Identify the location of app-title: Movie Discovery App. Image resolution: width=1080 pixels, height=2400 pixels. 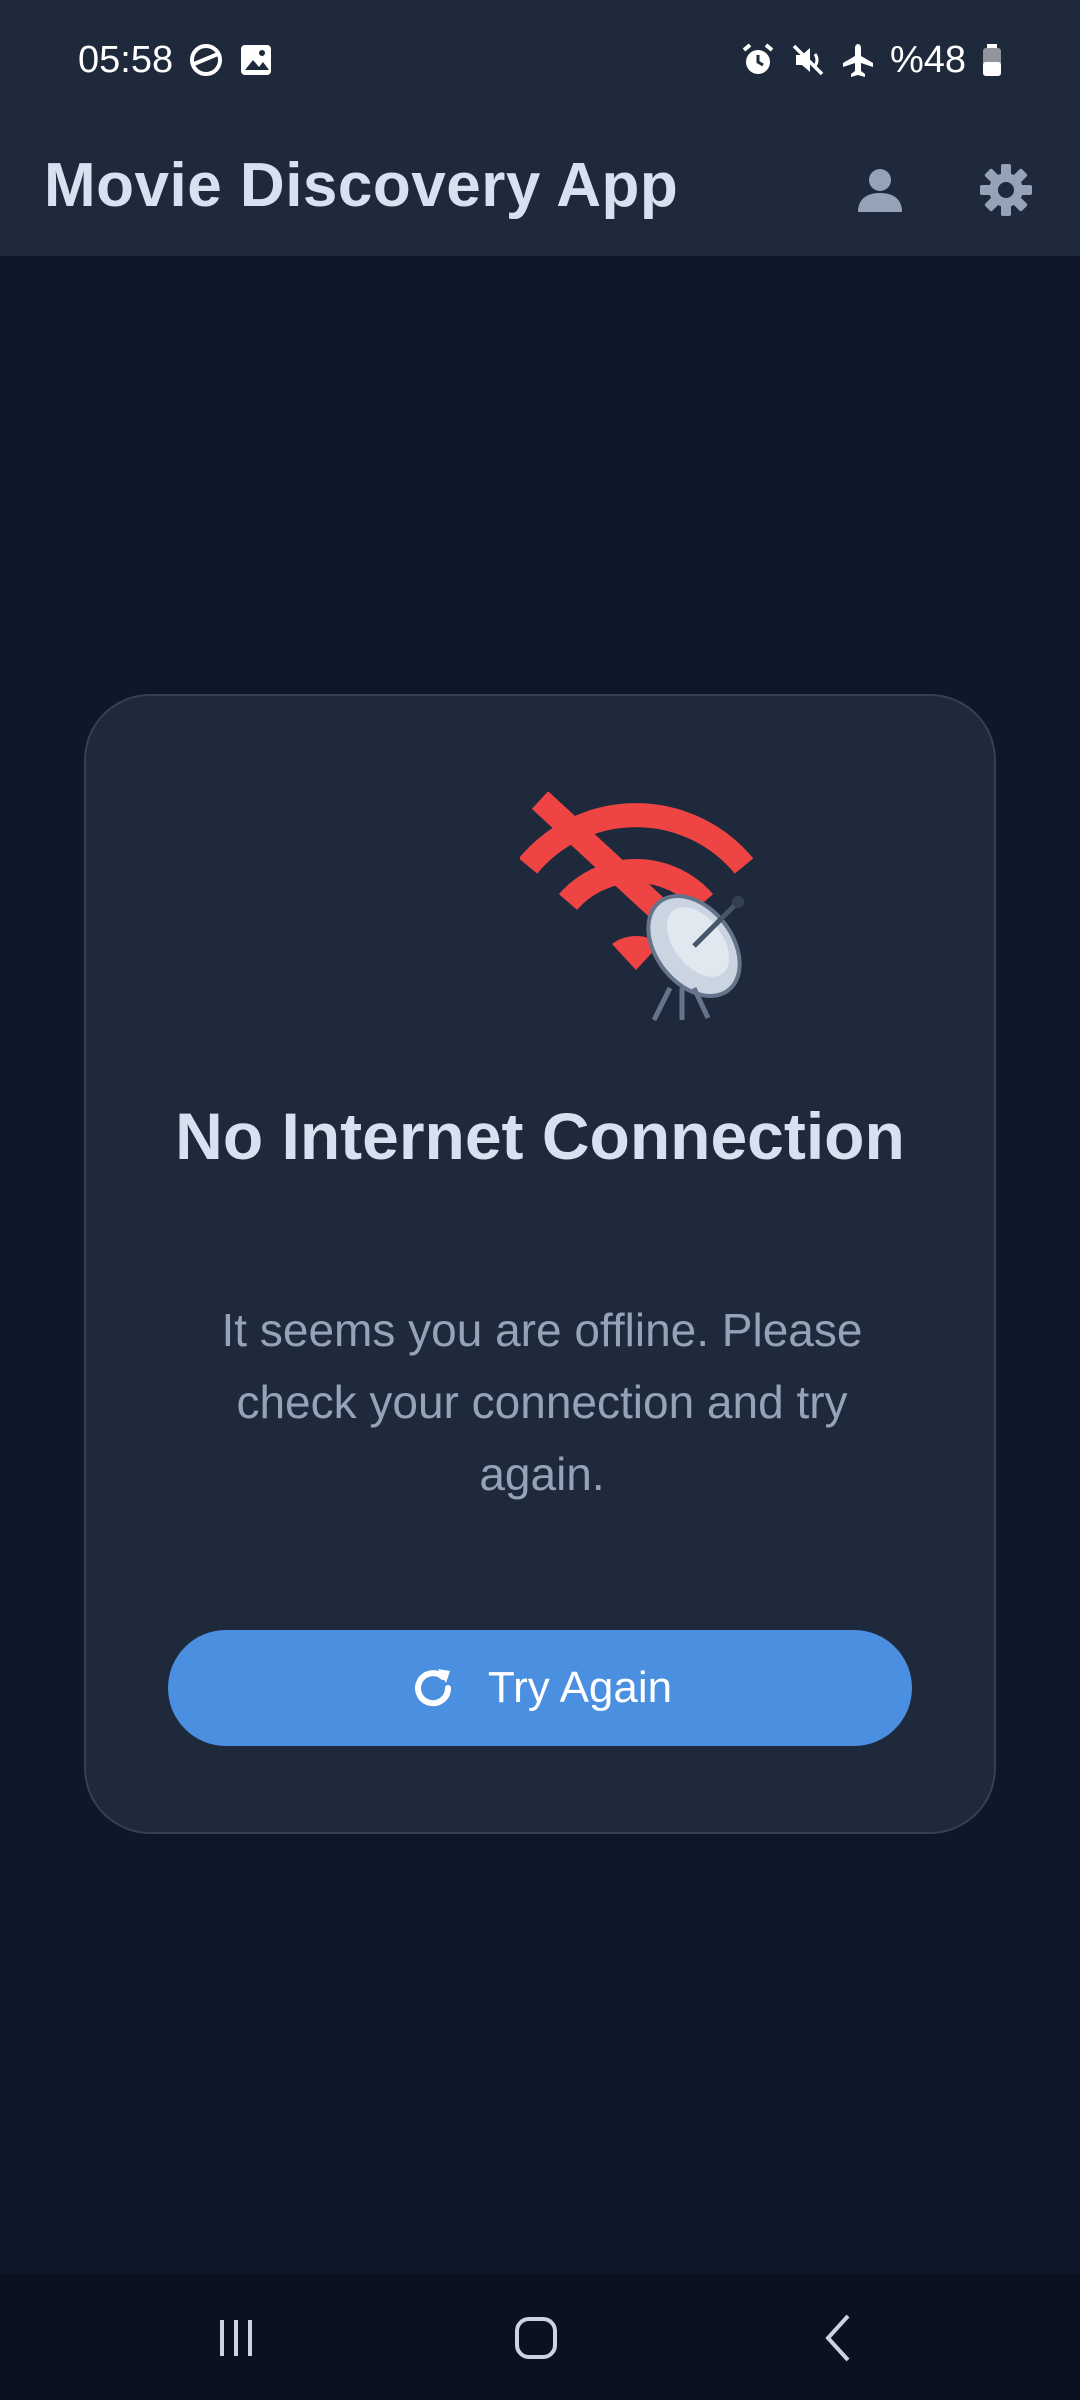
(361, 185).